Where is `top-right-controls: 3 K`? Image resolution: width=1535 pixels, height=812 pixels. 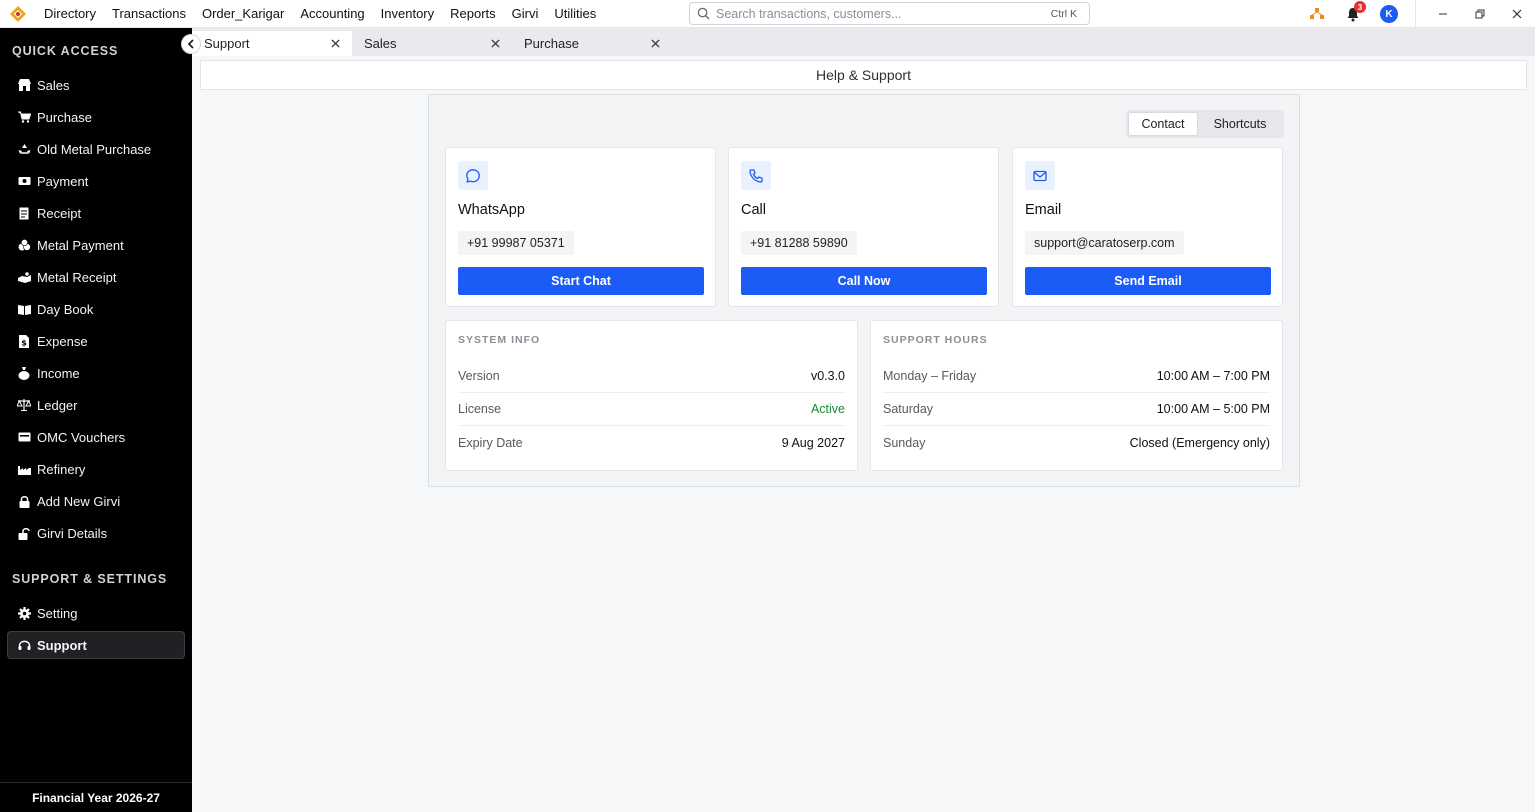 top-right-controls: 3 K is located at coordinates (1417, 14).